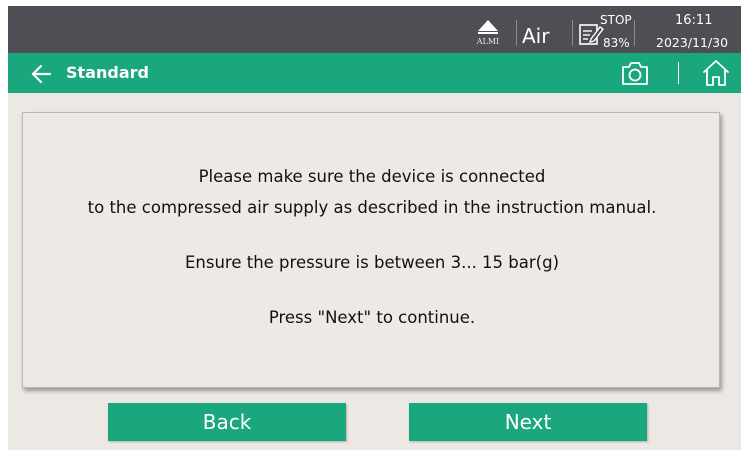 The image size is (741, 450). What do you see at coordinates (616, 43) in the screenshot?
I see `percent-value: 83%` at bounding box center [616, 43].